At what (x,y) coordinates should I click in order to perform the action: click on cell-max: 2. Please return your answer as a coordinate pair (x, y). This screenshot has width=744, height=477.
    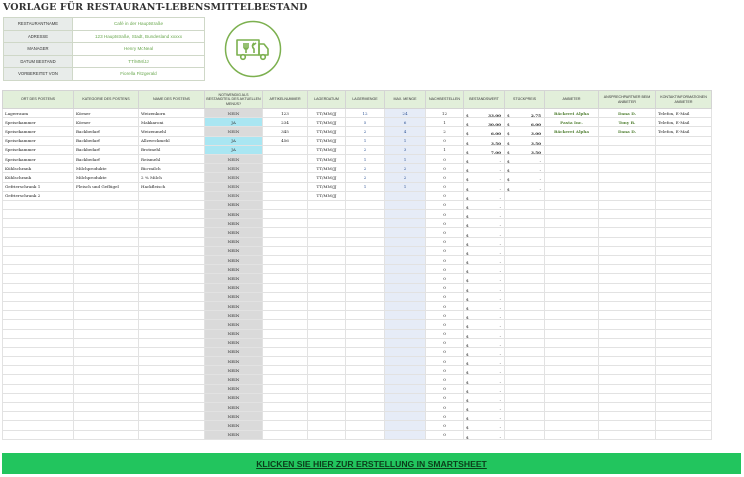
    Looking at the image, I should click on (405, 168).